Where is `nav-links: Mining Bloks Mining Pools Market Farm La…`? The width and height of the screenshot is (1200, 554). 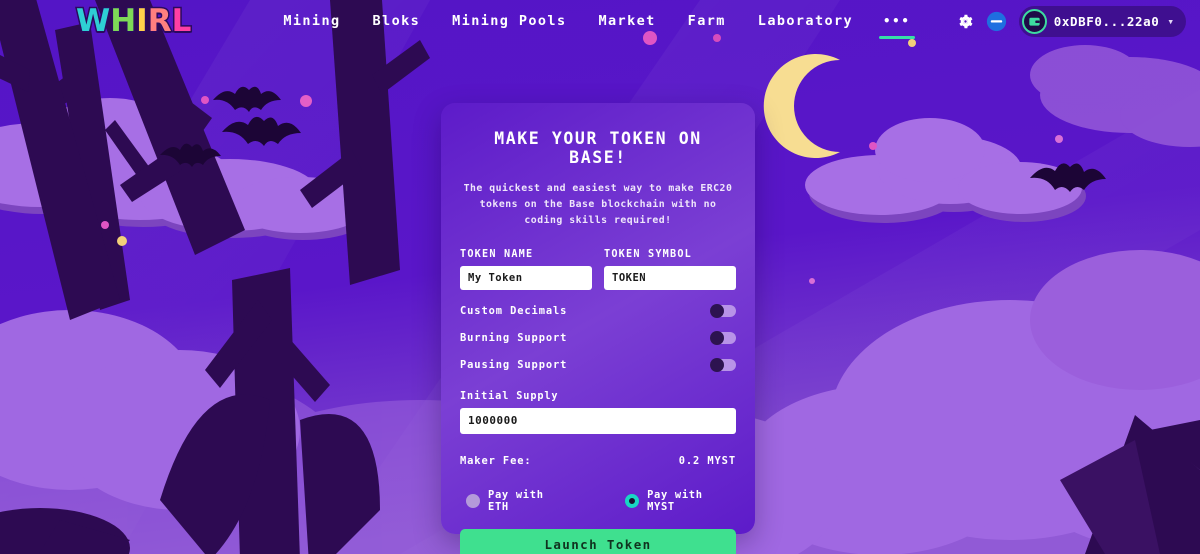
nav-links: Mining Bloks Mining Pools Market Farm La… is located at coordinates (596, 24).